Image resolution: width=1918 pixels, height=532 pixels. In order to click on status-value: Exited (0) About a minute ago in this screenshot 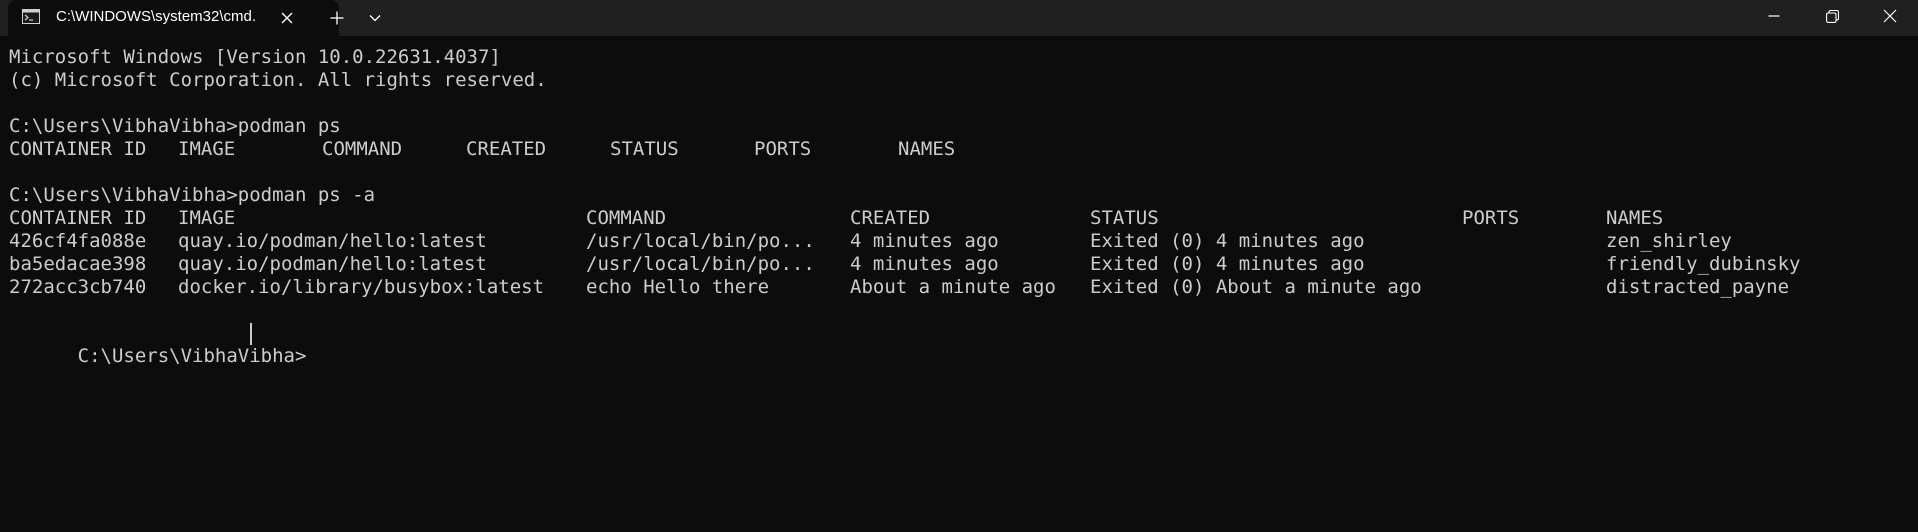, I will do `click(1256, 287)`.